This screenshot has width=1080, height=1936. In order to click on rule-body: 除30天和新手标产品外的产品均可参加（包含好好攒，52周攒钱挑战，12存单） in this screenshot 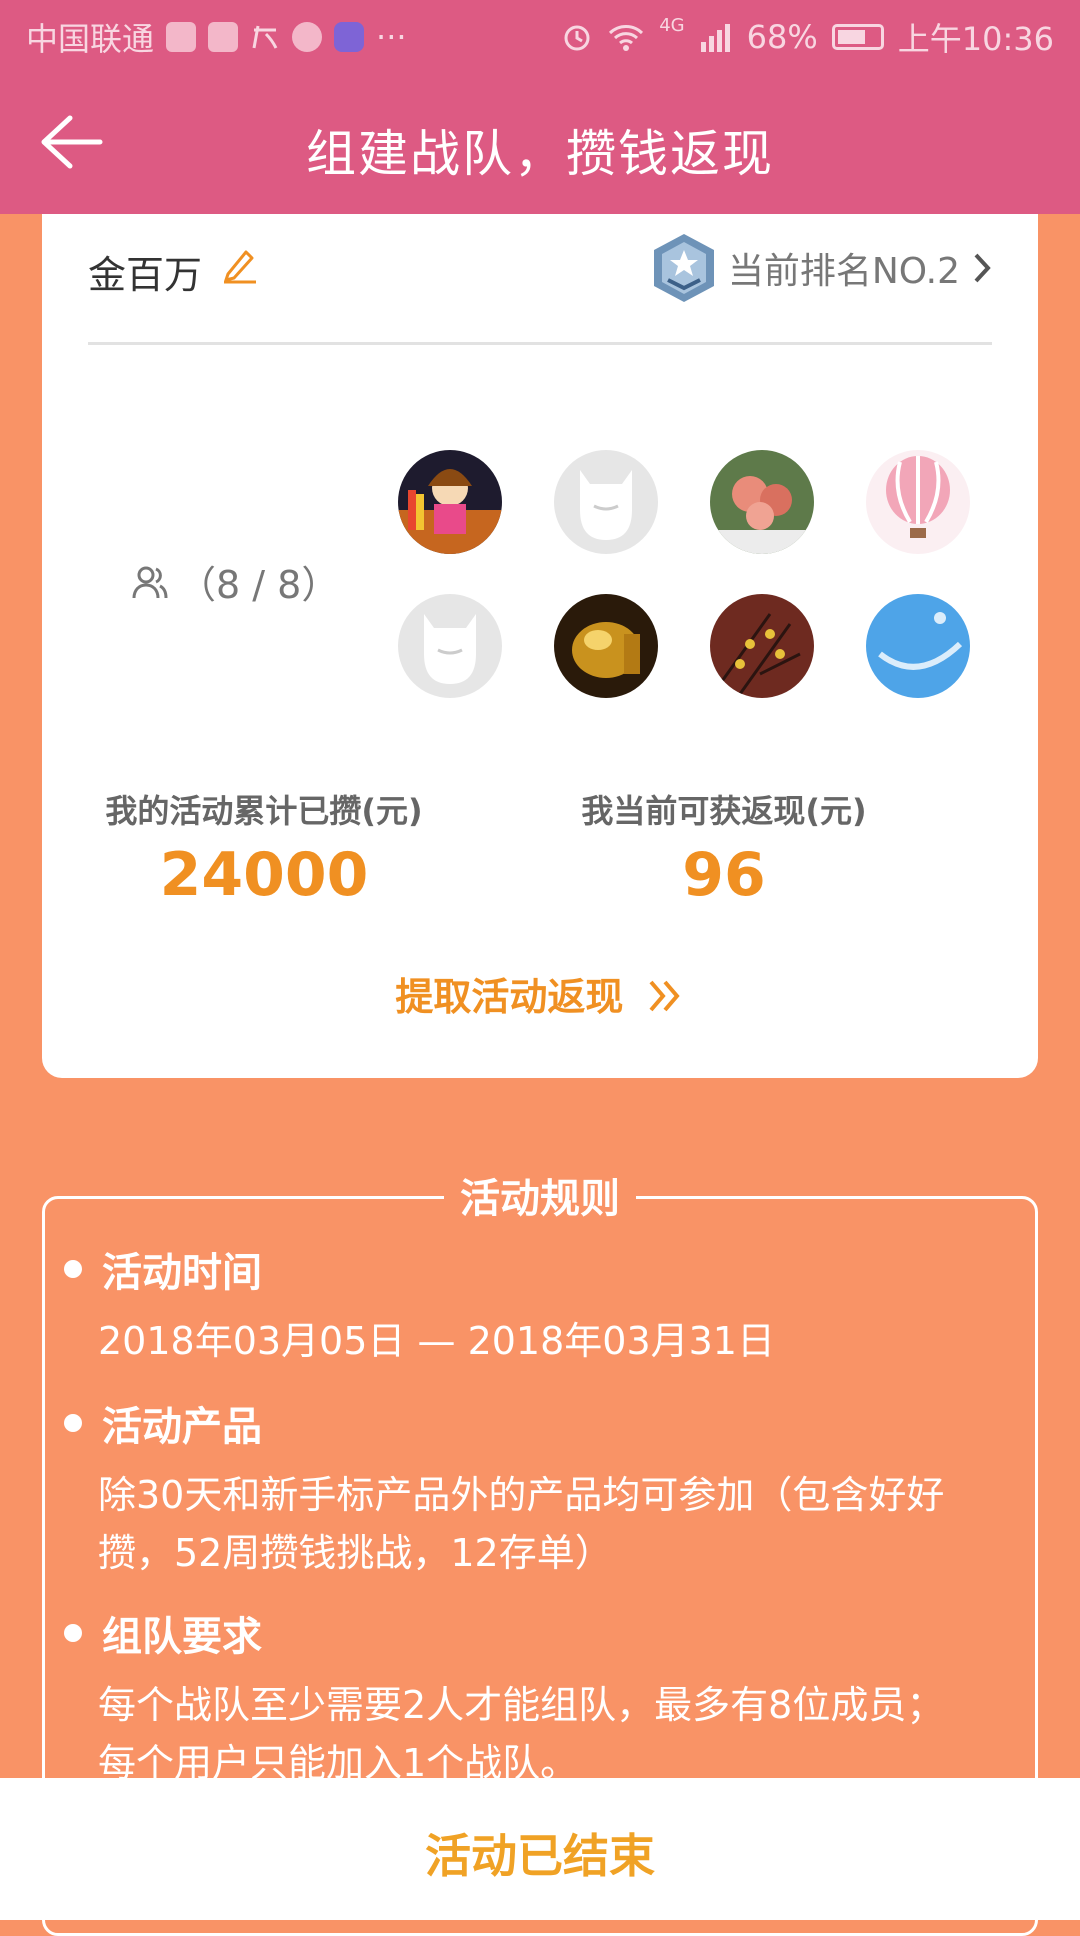, I will do `click(521, 1524)`.